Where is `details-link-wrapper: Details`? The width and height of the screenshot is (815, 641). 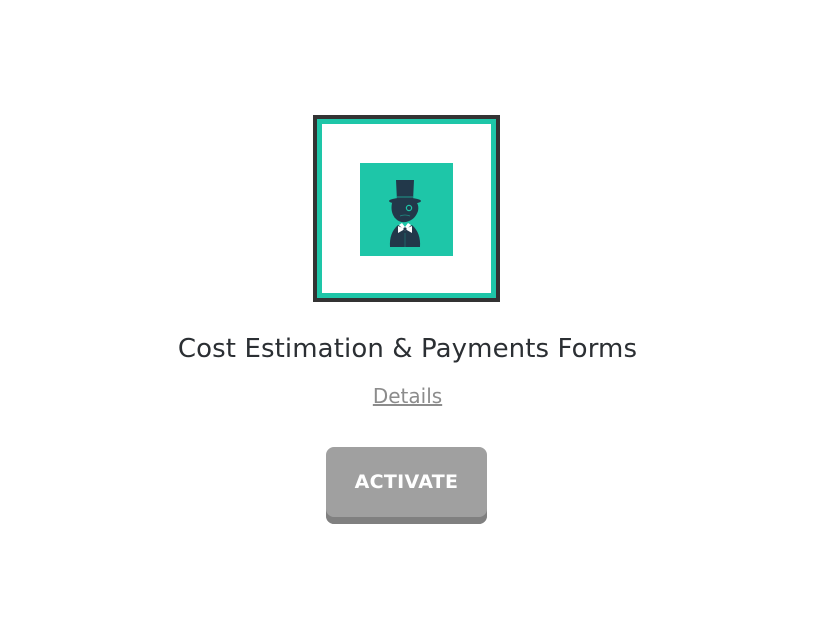
details-link-wrapper: Details is located at coordinates (407, 396).